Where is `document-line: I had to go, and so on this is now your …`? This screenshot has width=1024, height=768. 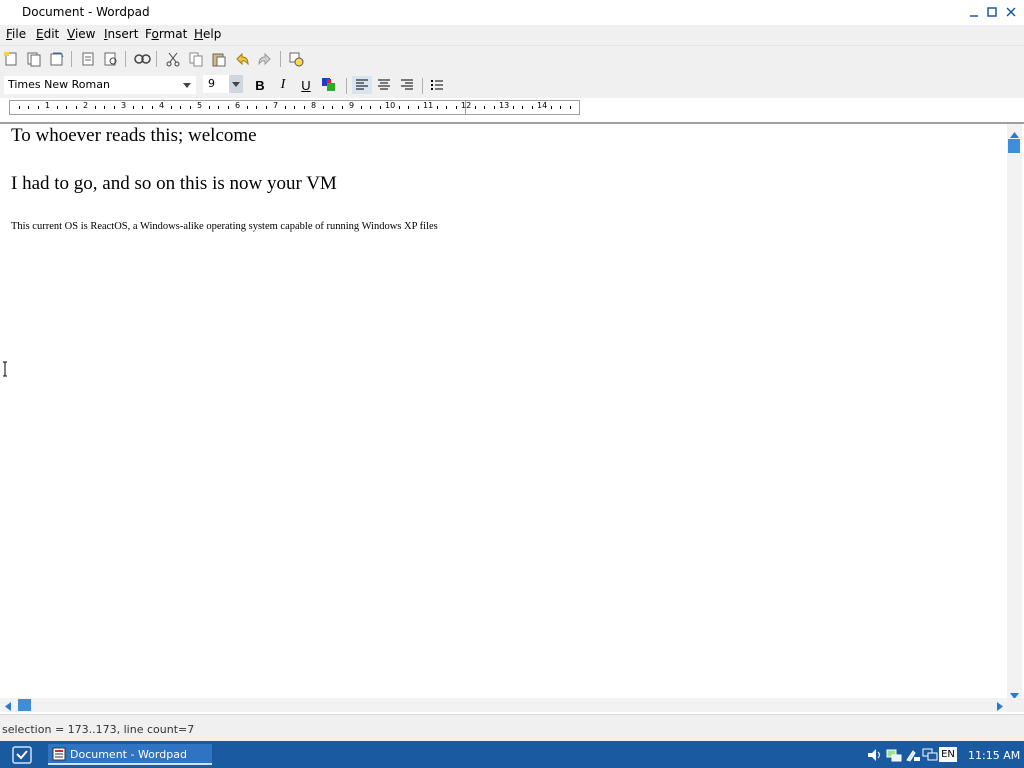 document-line: I had to go, and so on this is now your … is located at coordinates (174, 184).